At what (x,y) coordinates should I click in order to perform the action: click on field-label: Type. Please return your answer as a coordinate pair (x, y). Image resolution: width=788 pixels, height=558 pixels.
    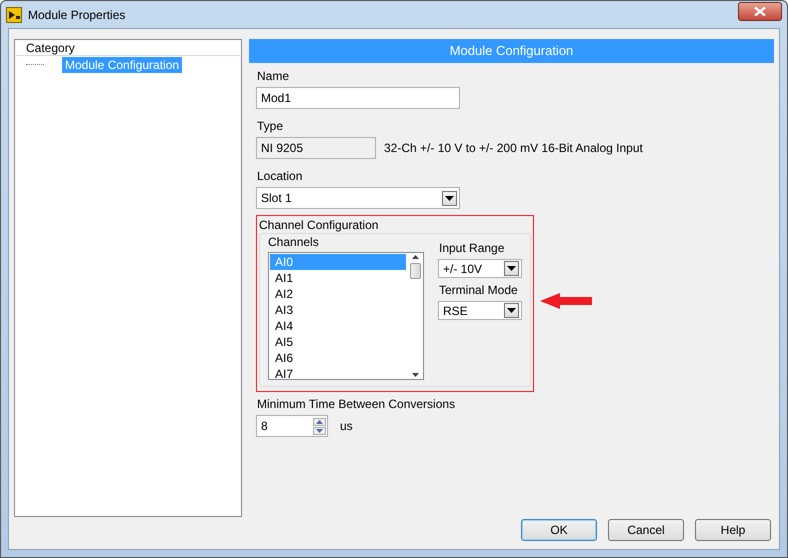
    Looking at the image, I should click on (270, 126).